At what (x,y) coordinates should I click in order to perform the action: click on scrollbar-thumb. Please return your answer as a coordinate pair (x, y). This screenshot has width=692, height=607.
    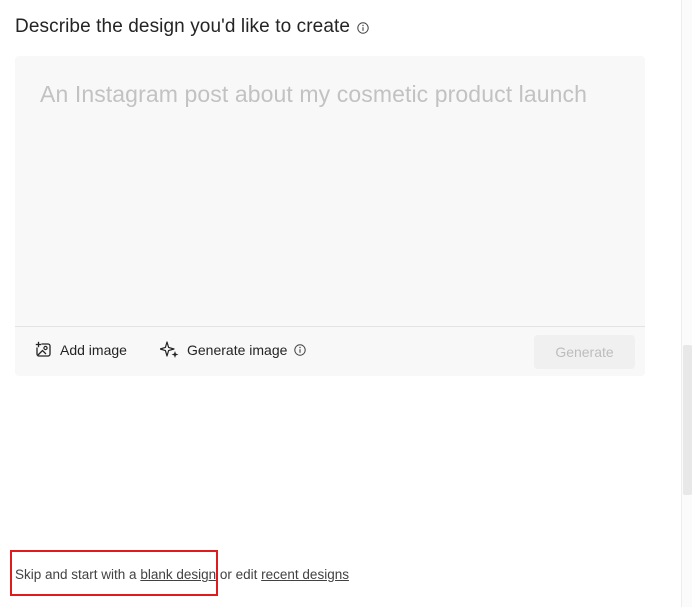
    Looking at the image, I should click on (687, 420).